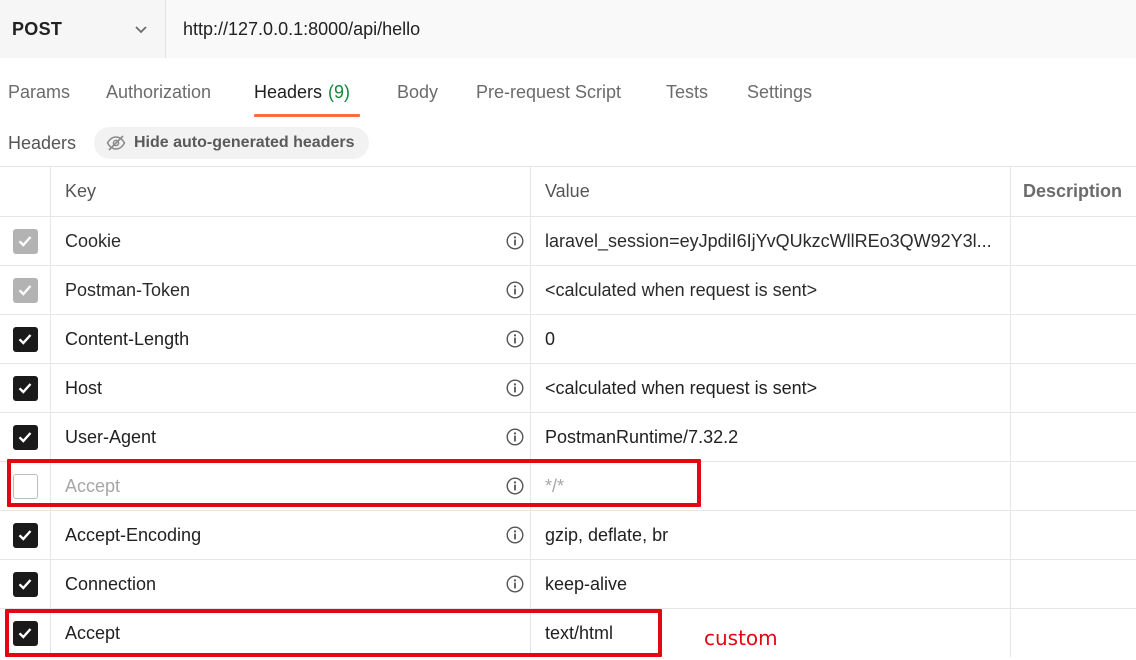 The height and width of the screenshot is (660, 1136). What do you see at coordinates (158, 92) in the screenshot?
I see `tab-authorization: Authorization` at bounding box center [158, 92].